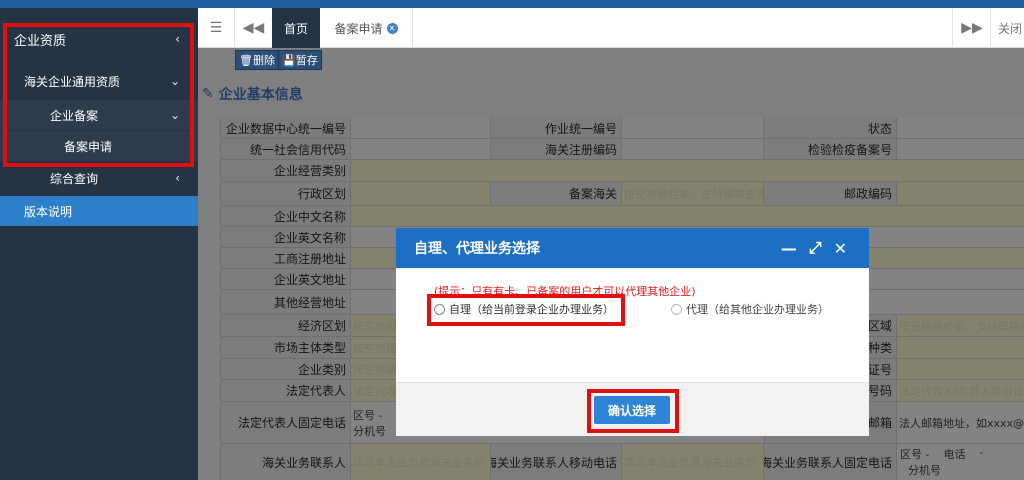 The height and width of the screenshot is (480, 1024). Describe the element at coordinates (555, 128) in the screenshot. I see `field-label: 作业统一编号` at that location.